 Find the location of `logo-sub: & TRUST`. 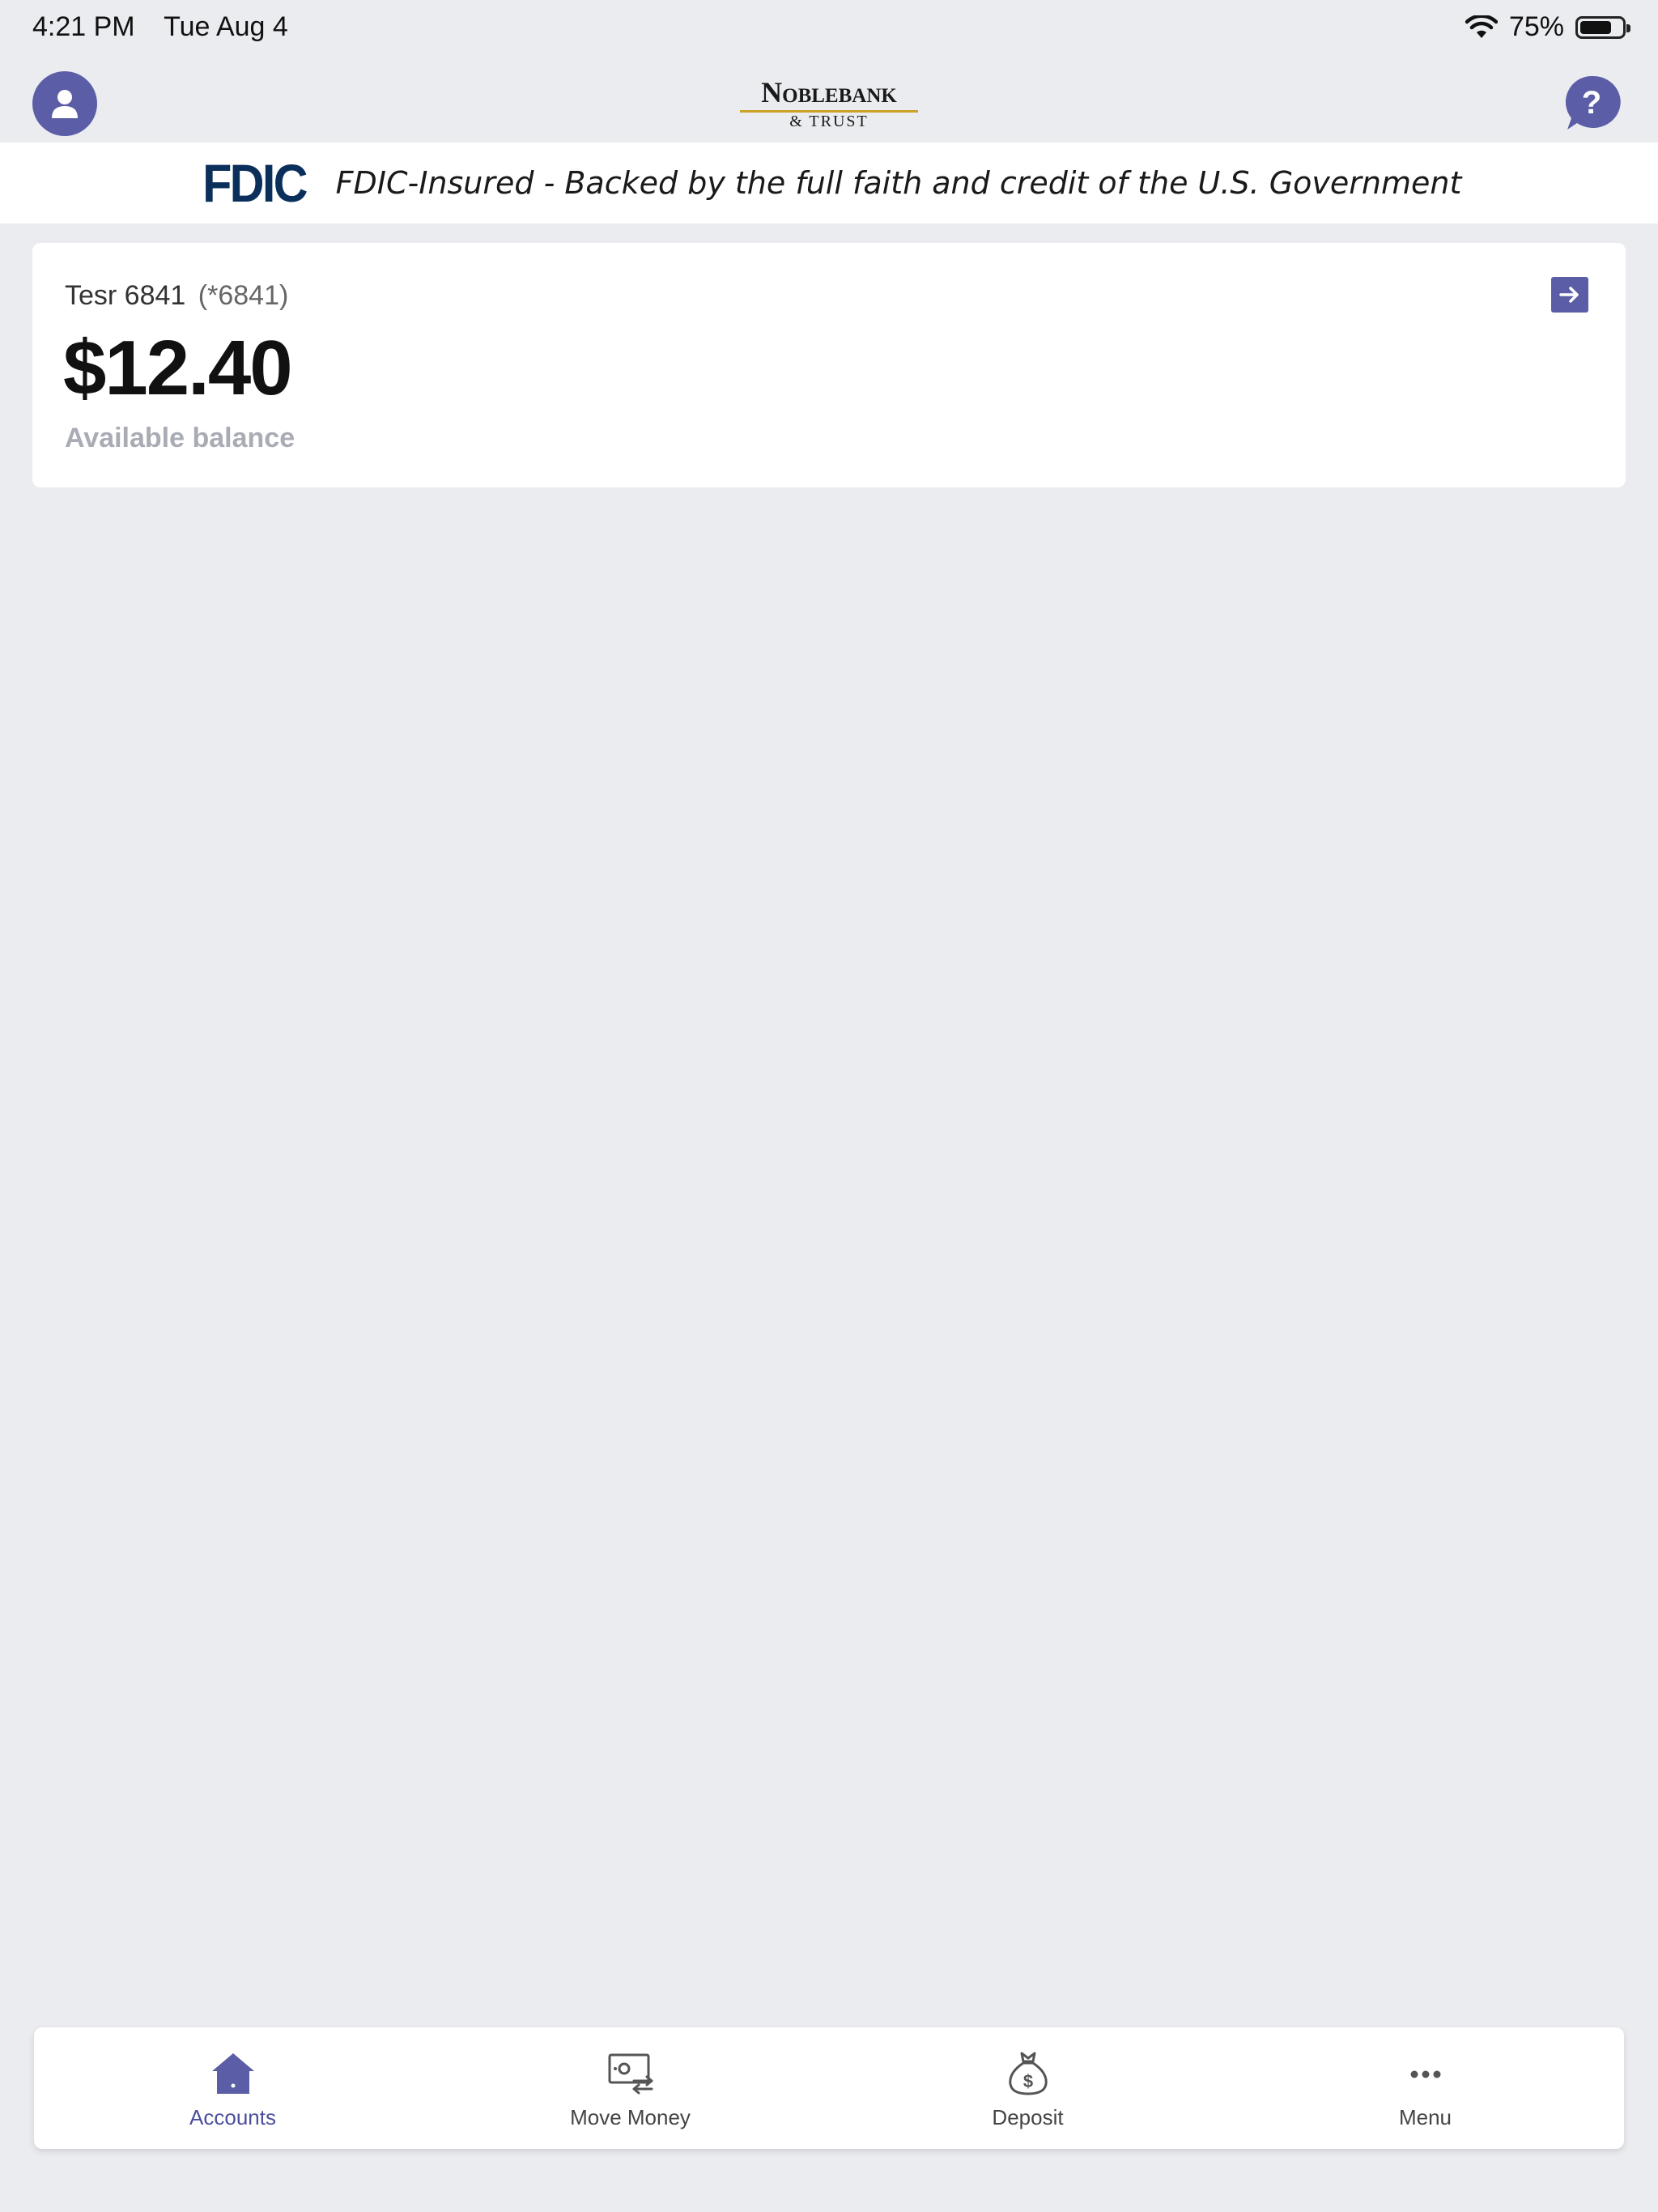

logo-sub: & TRUST is located at coordinates (829, 122).